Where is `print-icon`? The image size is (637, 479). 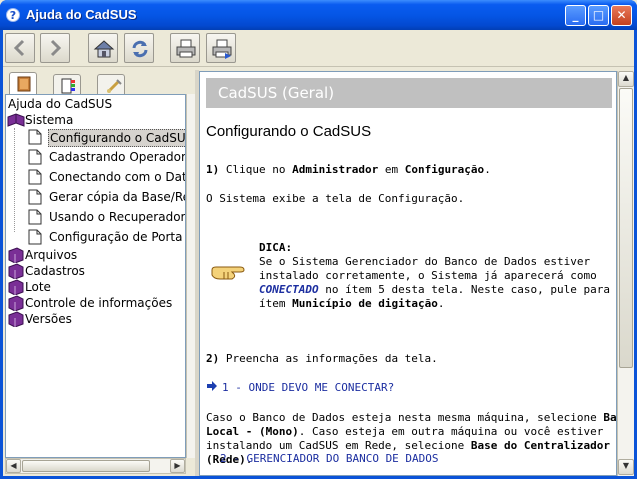 print-icon is located at coordinates (186, 48).